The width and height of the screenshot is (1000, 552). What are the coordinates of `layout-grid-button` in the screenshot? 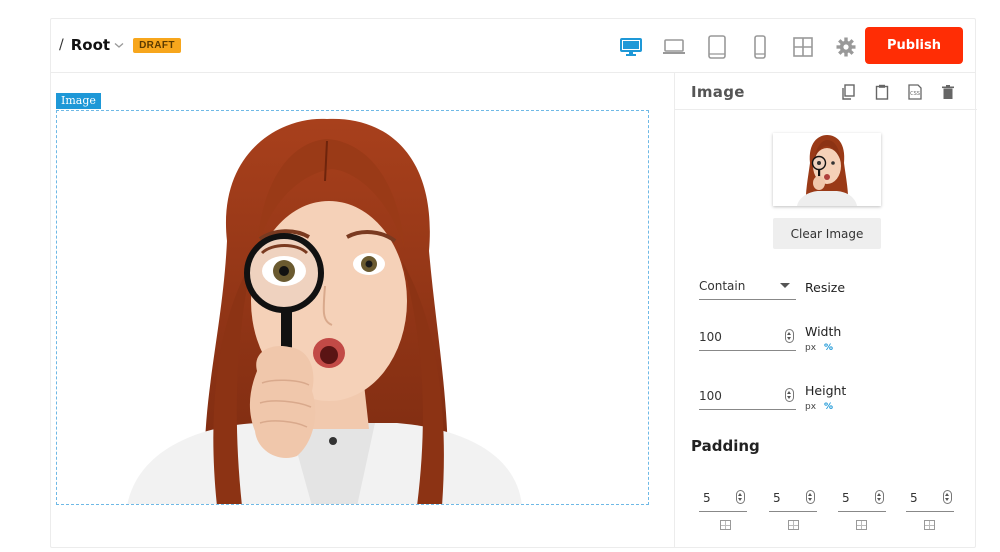 It's located at (803, 47).